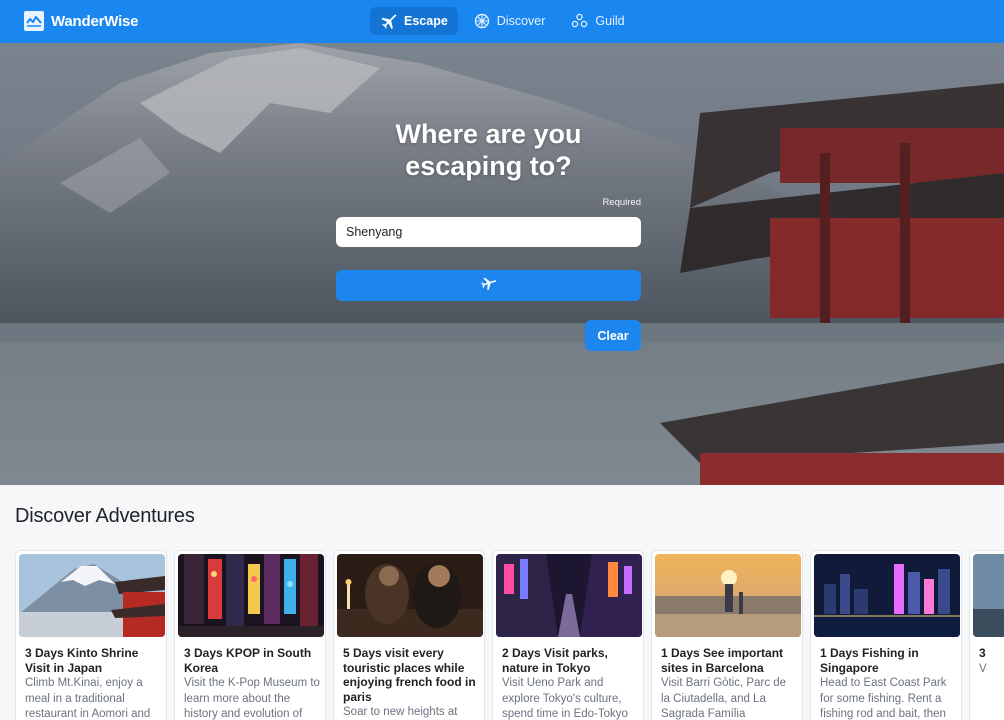  What do you see at coordinates (92, 595) in the screenshot?
I see `card-image-mount-fuji` at bounding box center [92, 595].